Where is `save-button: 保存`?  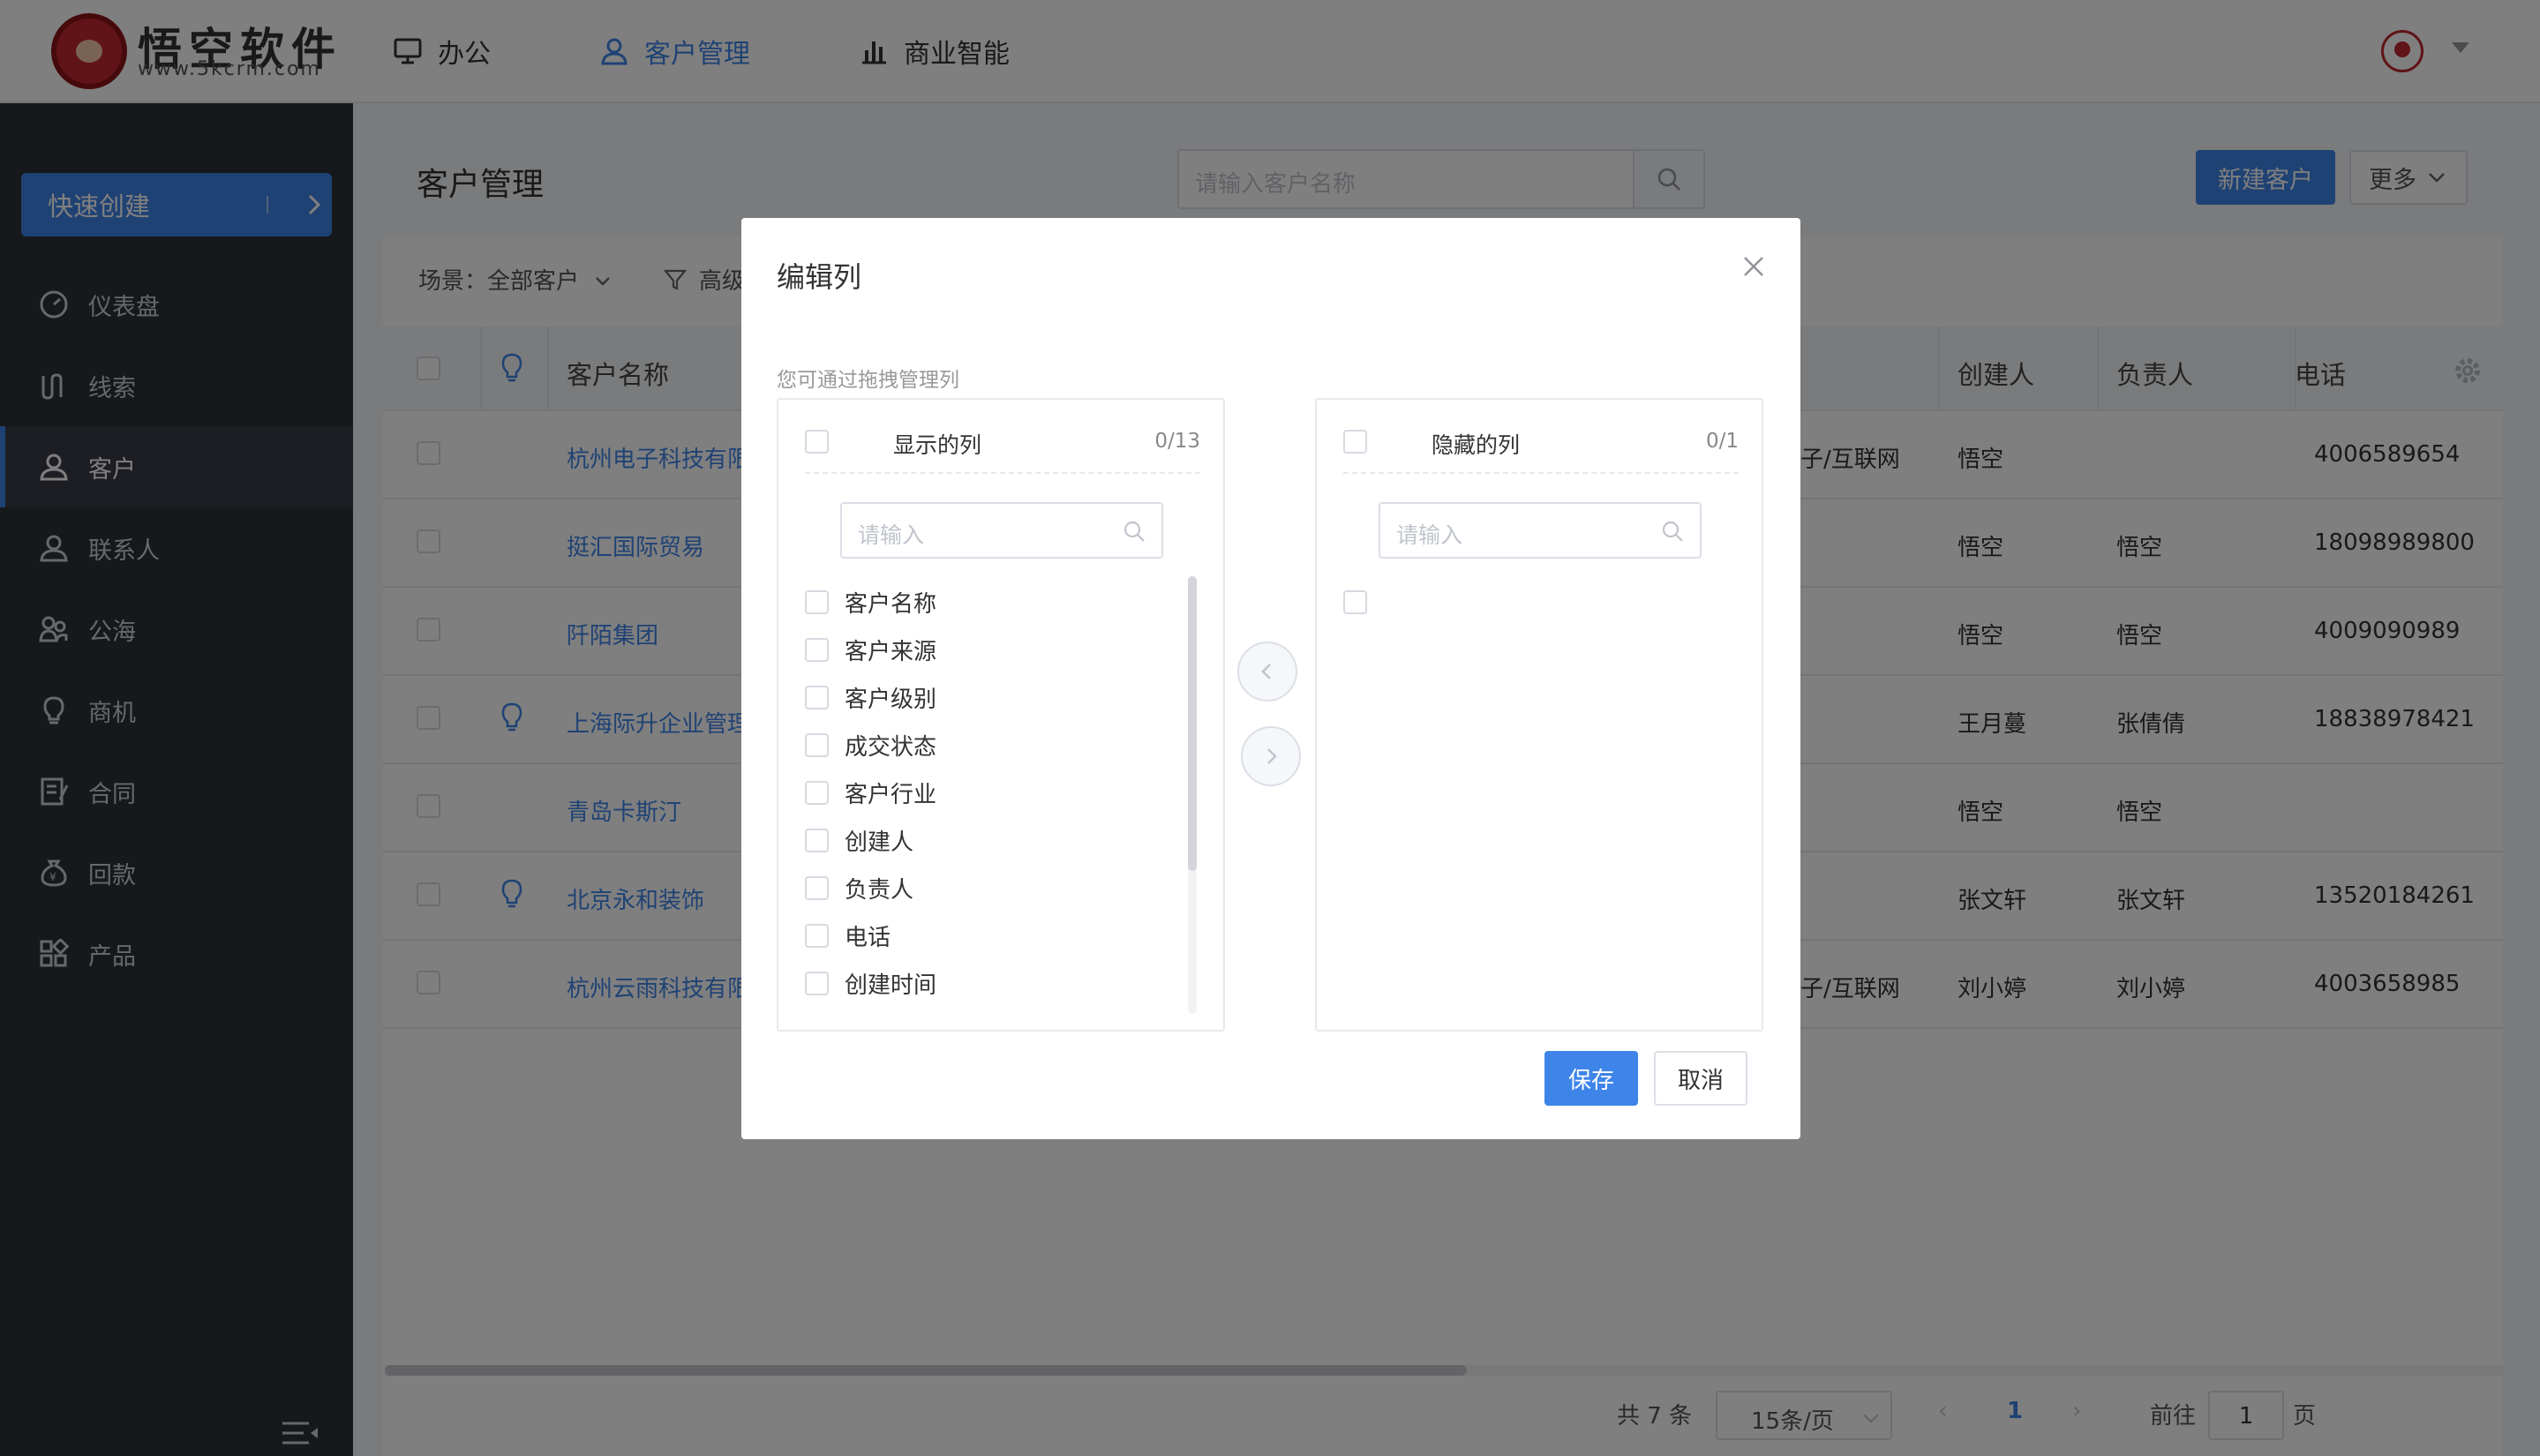 save-button: 保存 is located at coordinates (1591, 1078).